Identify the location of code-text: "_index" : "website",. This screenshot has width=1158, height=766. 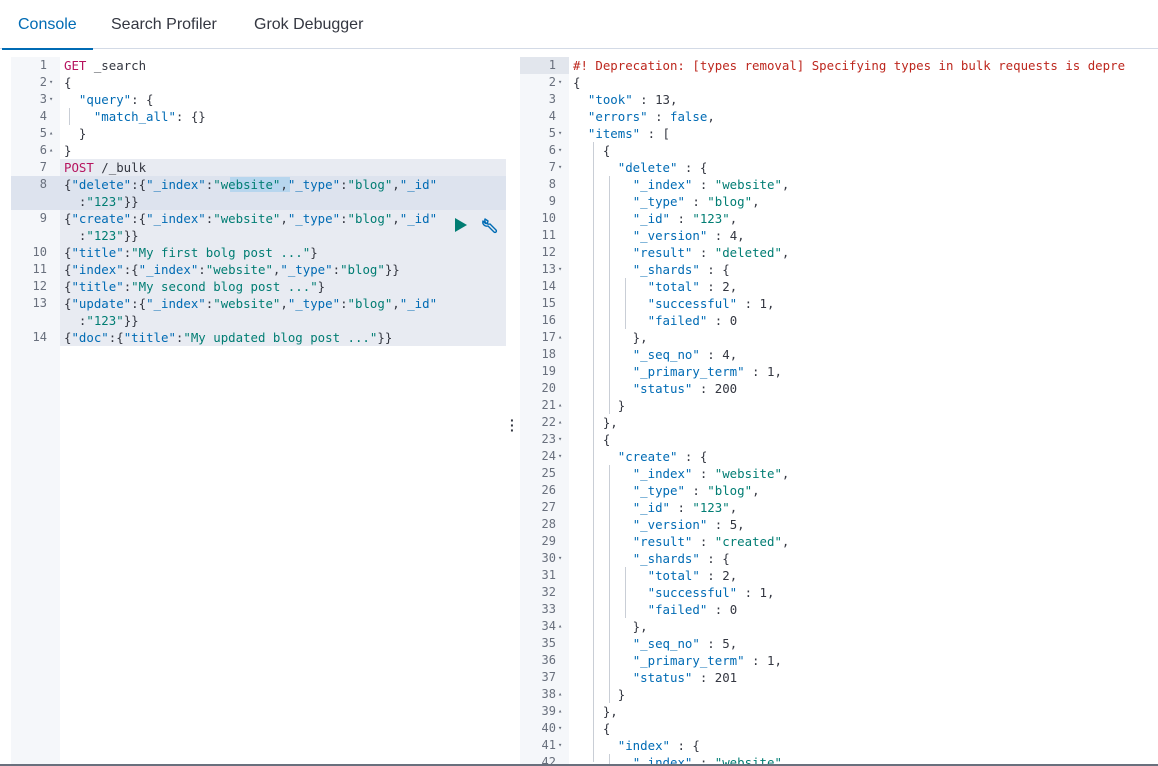
(681, 473).